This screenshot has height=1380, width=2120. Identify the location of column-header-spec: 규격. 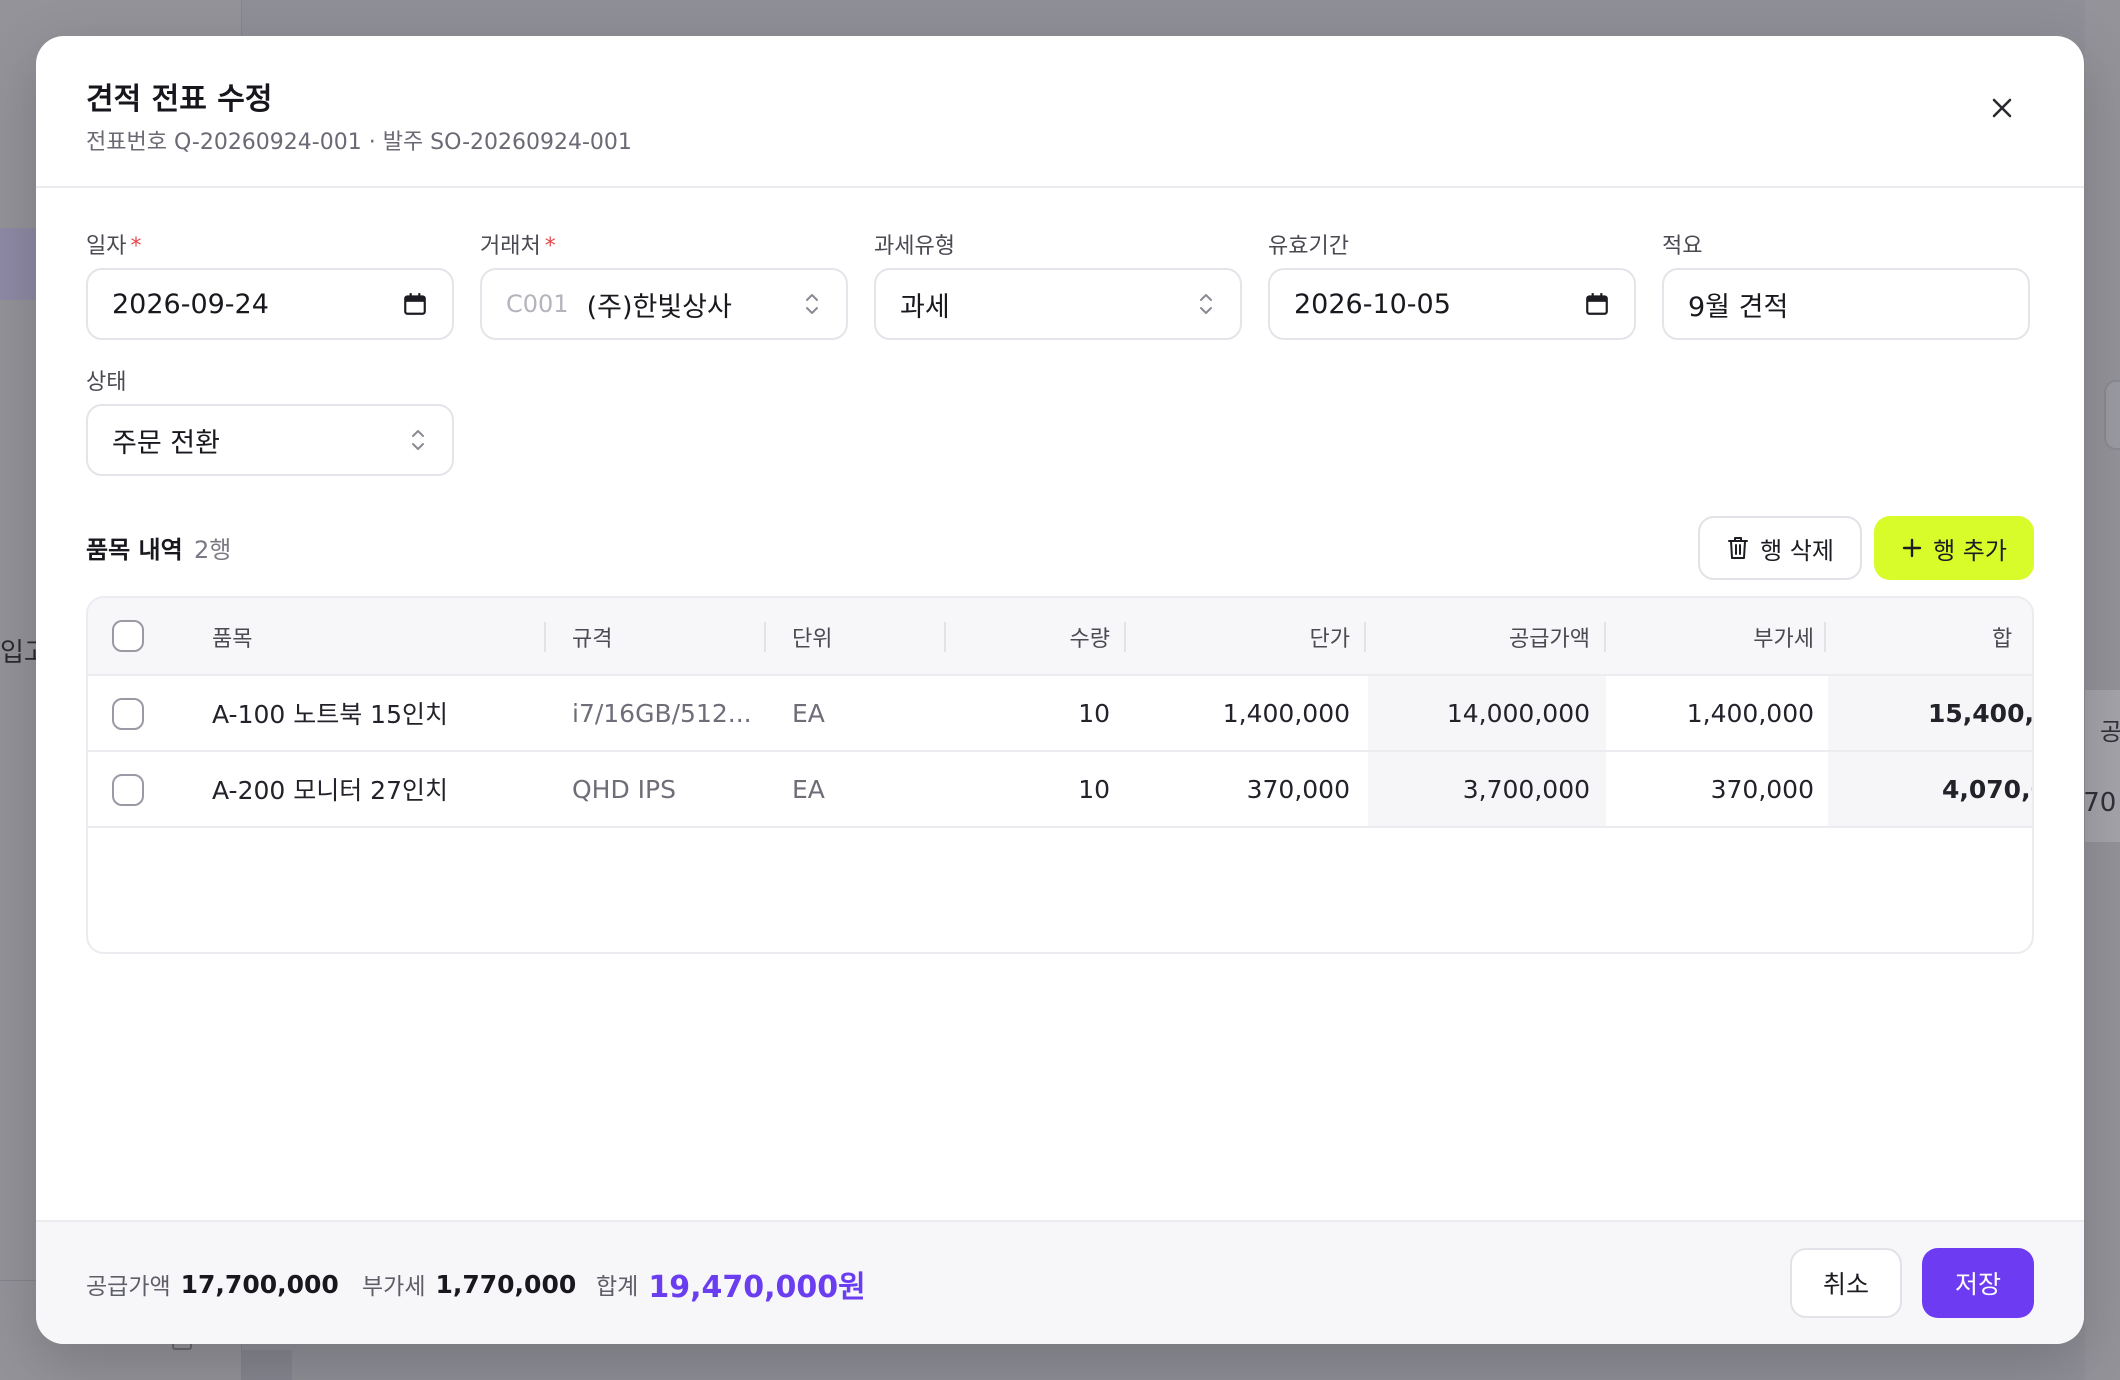
(592, 639).